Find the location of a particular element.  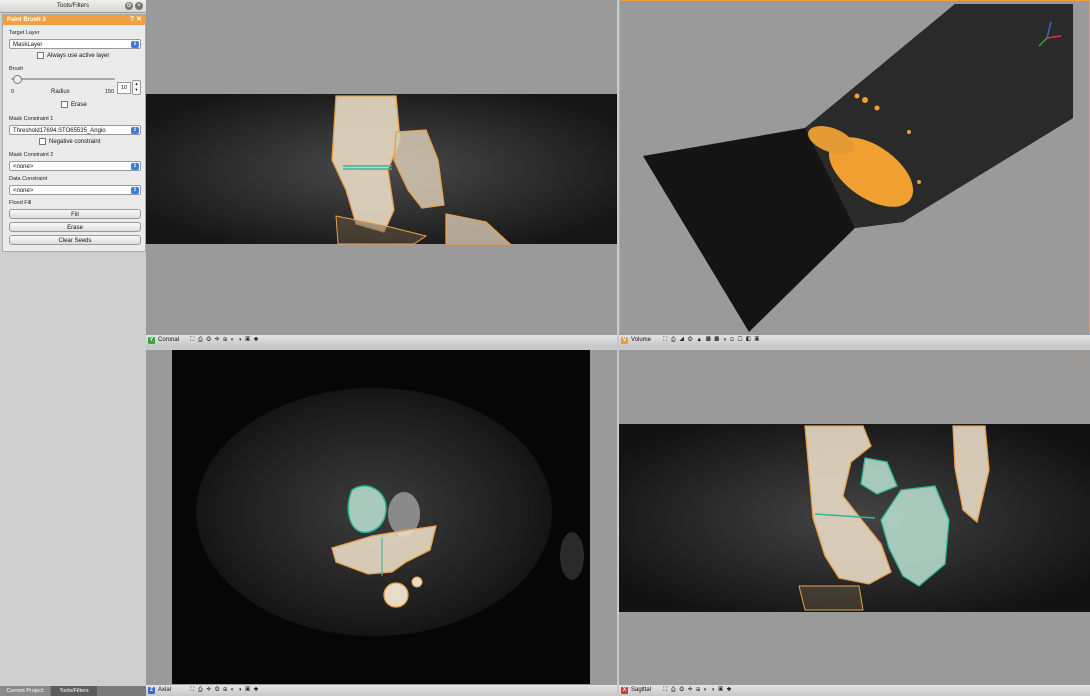

data-constraint-value: <none> is located at coordinates (23, 191).